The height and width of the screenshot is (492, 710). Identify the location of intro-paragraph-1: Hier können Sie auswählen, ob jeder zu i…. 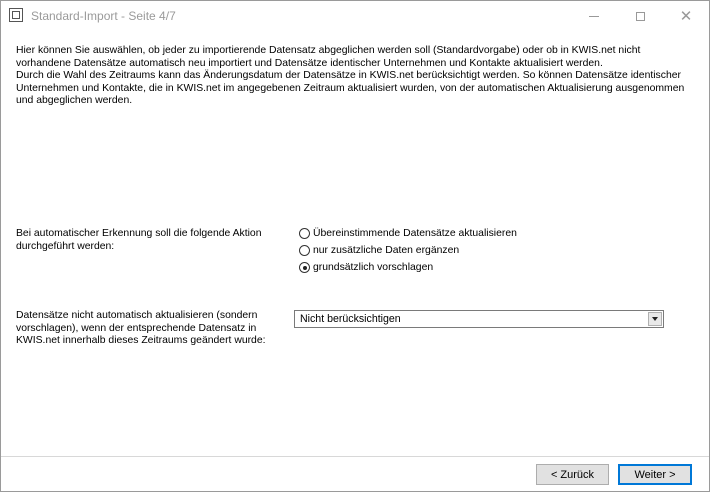
(328, 57).